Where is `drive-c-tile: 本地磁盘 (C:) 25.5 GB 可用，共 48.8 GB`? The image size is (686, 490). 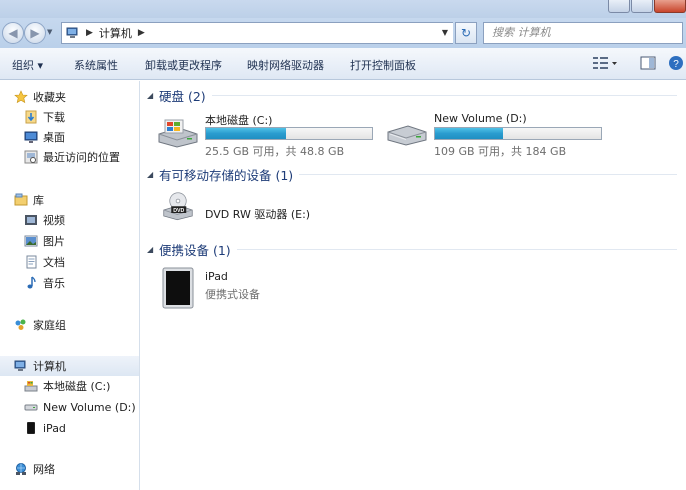 drive-c-tile: 本地磁盘 (C:) 25.5 GB 可用，共 48.8 GB is located at coordinates (272, 135).